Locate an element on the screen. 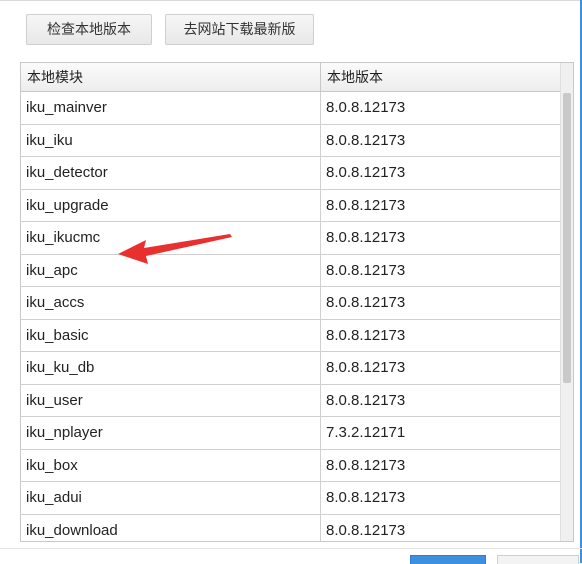  column-header-module: 本地模块 is located at coordinates (171, 77).